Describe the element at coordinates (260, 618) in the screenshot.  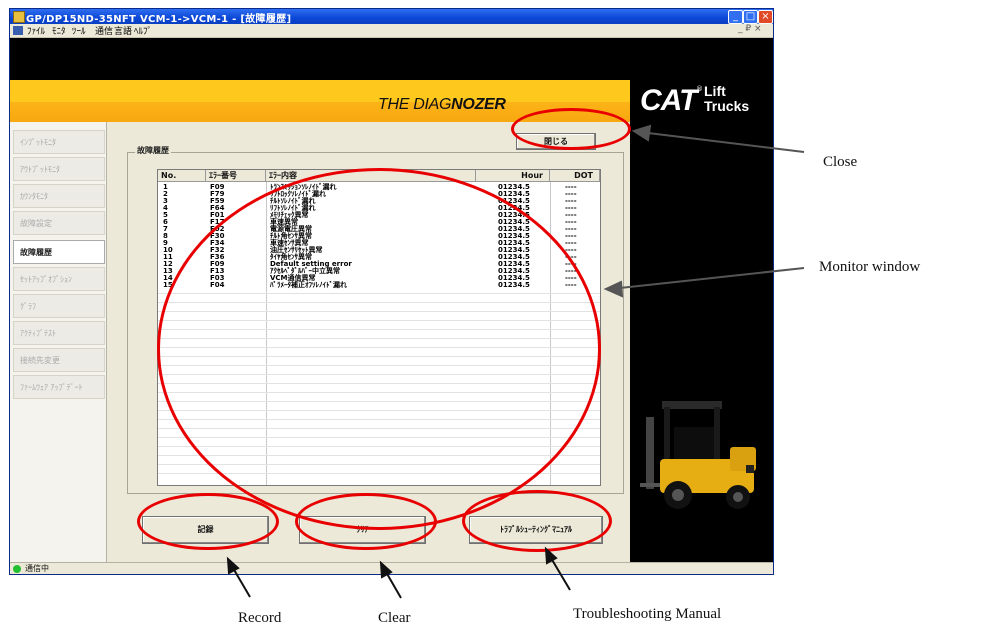
I see `callout-record: Record` at that location.